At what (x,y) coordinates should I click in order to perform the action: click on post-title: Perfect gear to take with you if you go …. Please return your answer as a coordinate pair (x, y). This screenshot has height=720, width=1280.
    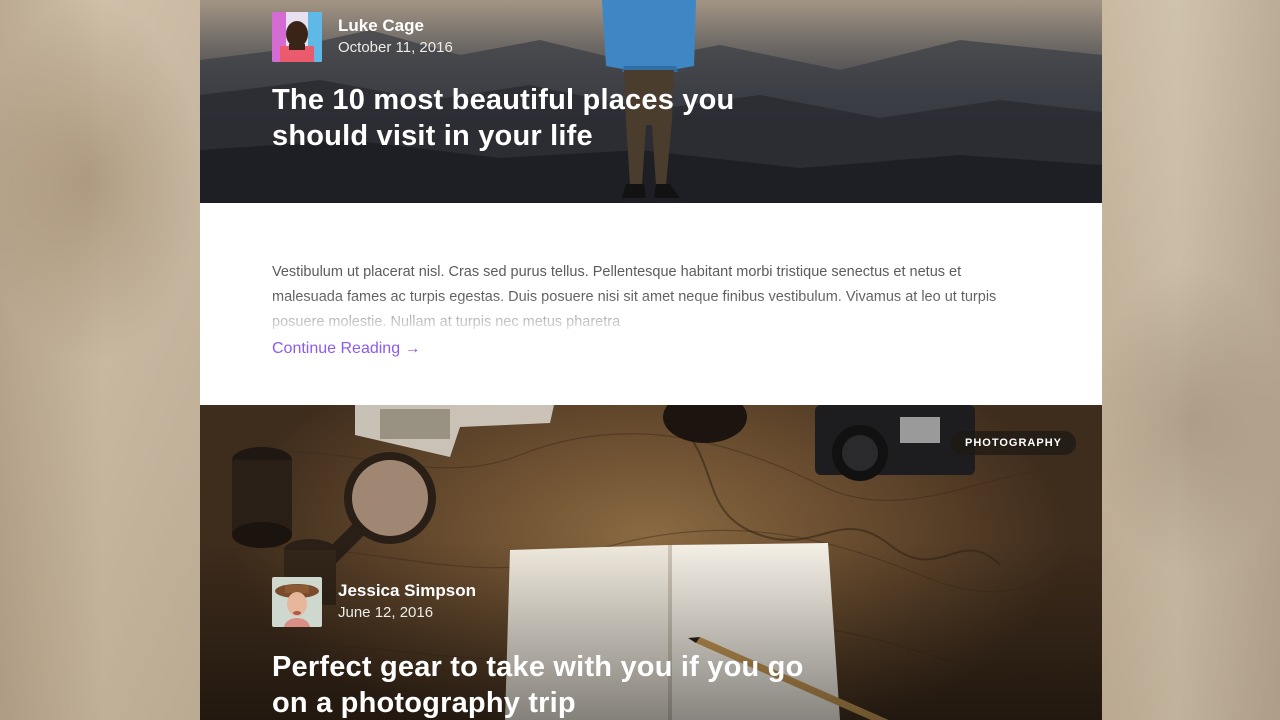
    Looking at the image, I should click on (538, 684).